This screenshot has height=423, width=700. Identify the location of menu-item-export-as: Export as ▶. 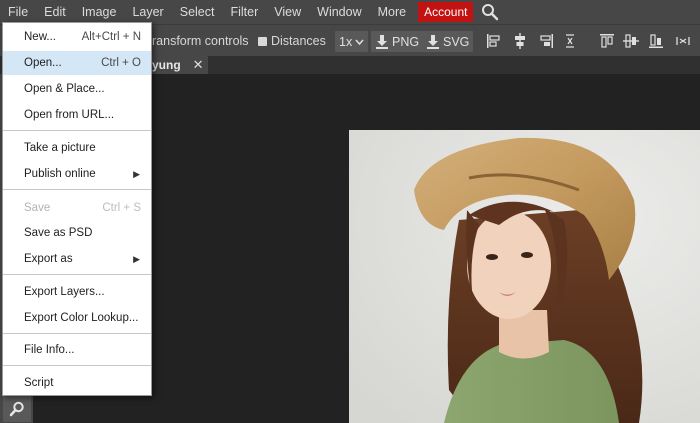
(77, 259).